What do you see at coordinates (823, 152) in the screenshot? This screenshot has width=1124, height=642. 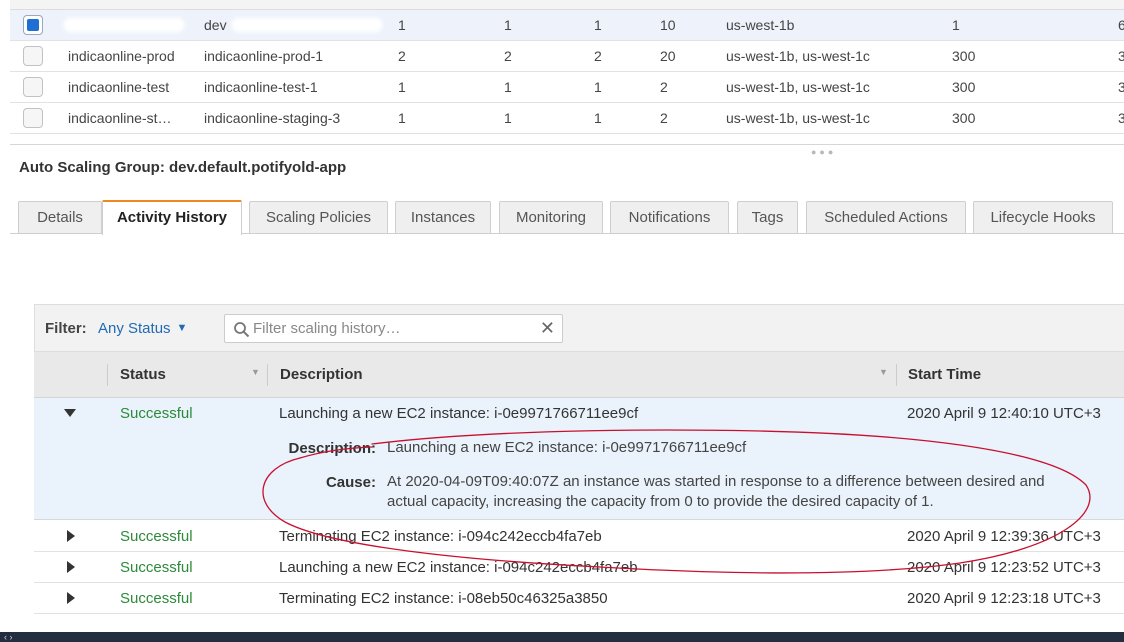 I see `resize-grip-icon: ●●●` at bounding box center [823, 152].